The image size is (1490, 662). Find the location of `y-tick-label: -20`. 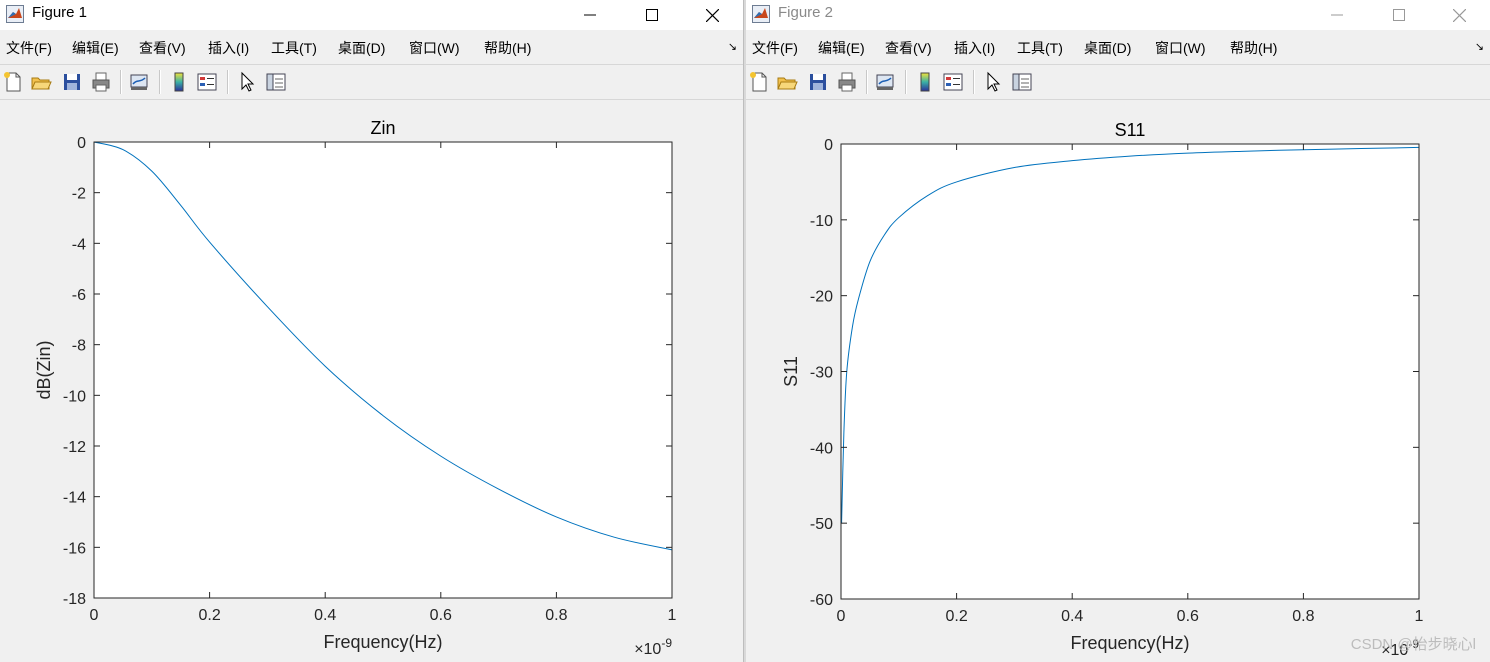

y-tick-label: -20 is located at coordinates (821, 297).